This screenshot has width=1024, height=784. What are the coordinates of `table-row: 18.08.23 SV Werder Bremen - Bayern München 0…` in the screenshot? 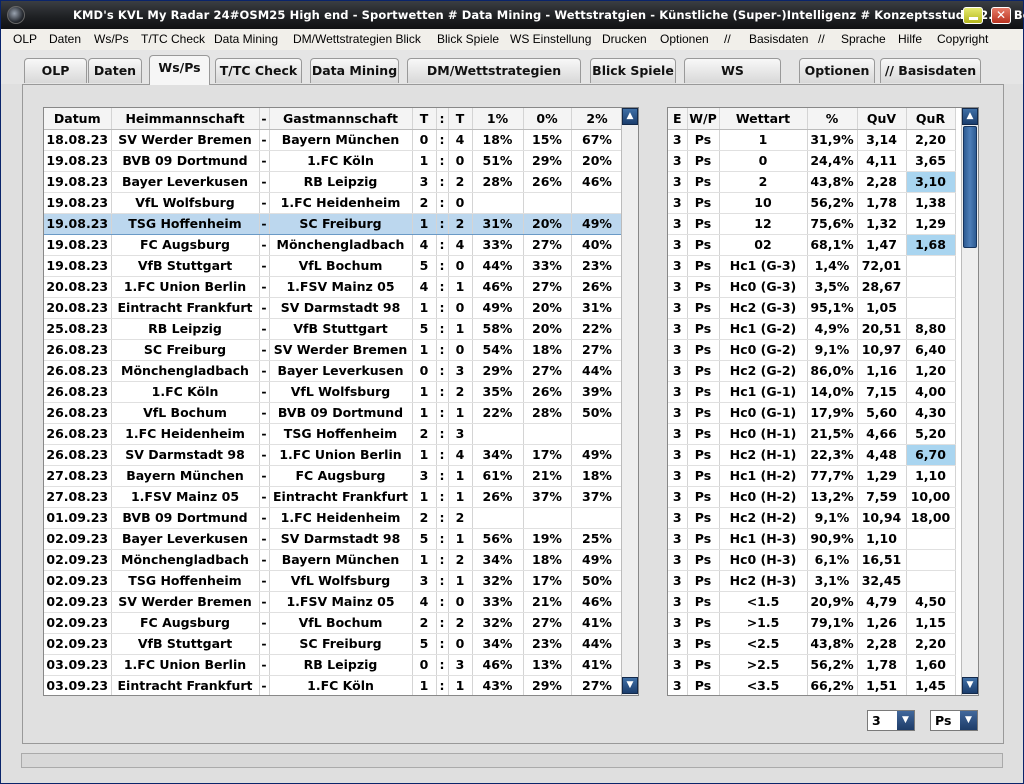 It's located at (334, 140).